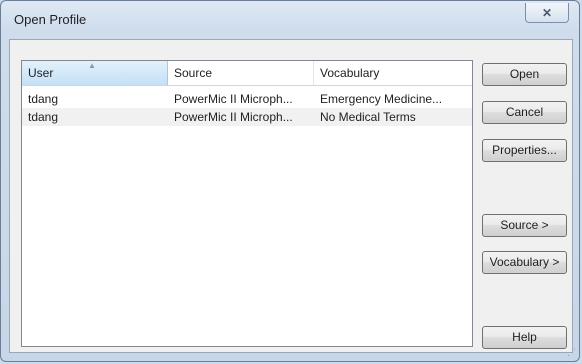 This screenshot has height=364, width=582. Describe the element at coordinates (350, 73) in the screenshot. I see `column-header-label: Vocabulary` at that location.